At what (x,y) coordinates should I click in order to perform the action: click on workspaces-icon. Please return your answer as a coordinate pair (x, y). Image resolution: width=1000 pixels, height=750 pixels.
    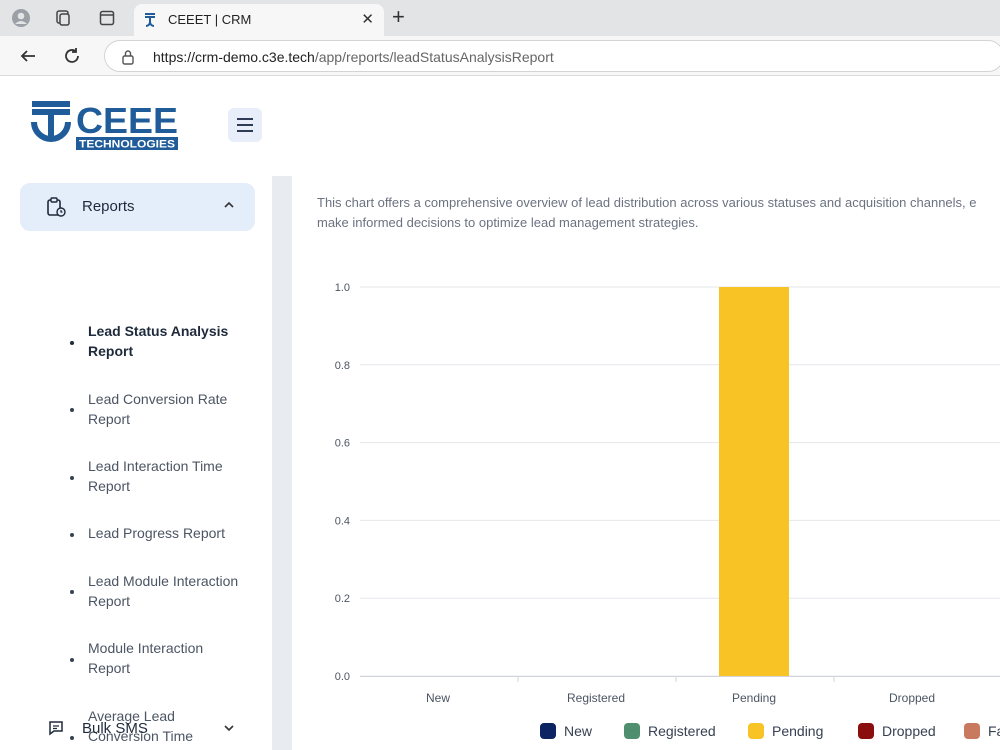
    Looking at the image, I should click on (63, 18).